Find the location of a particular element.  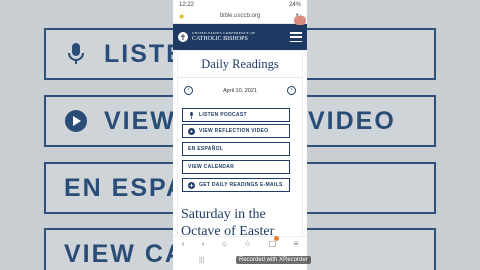

bg-video-label-right: VIDEO is located at coordinates (352, 120).